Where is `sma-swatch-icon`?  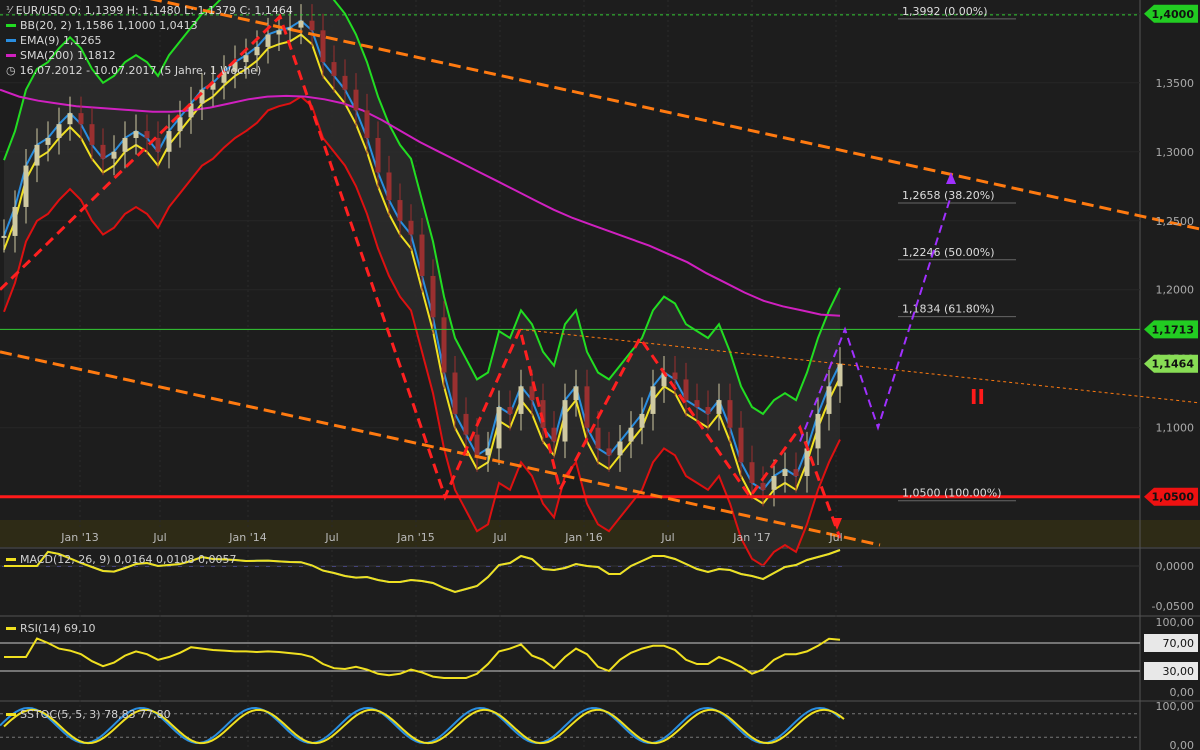 sma-swatch-icon is located at coordinates (11, 55).